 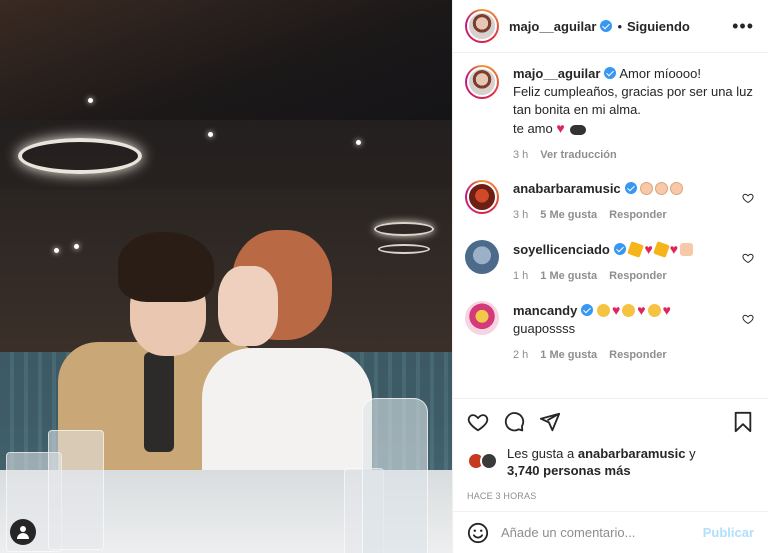 I want to click on comment-input, so click(x=602, y=532).